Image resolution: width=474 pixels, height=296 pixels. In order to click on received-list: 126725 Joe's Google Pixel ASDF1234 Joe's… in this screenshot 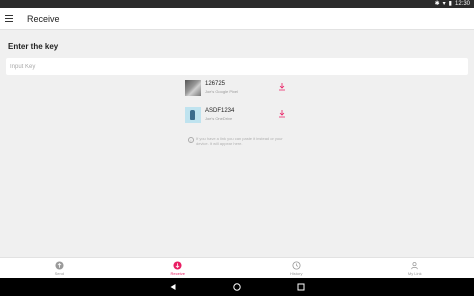, I will do `click(239, 107)`.